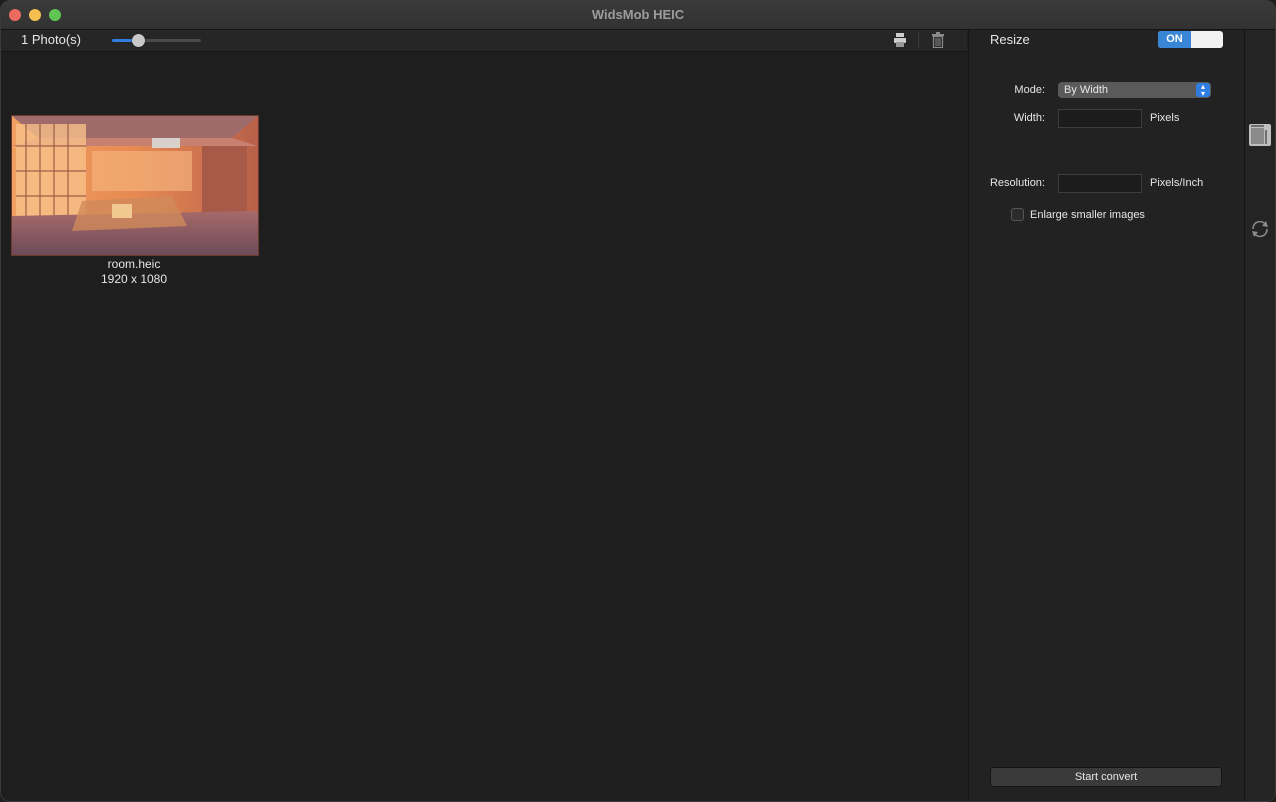 The height and width of the screenshot is (802, 1276). Describe the element at coordinates (51, 39) in the screenshot. I see `photo-count: 1 Photo(s)` at that location.